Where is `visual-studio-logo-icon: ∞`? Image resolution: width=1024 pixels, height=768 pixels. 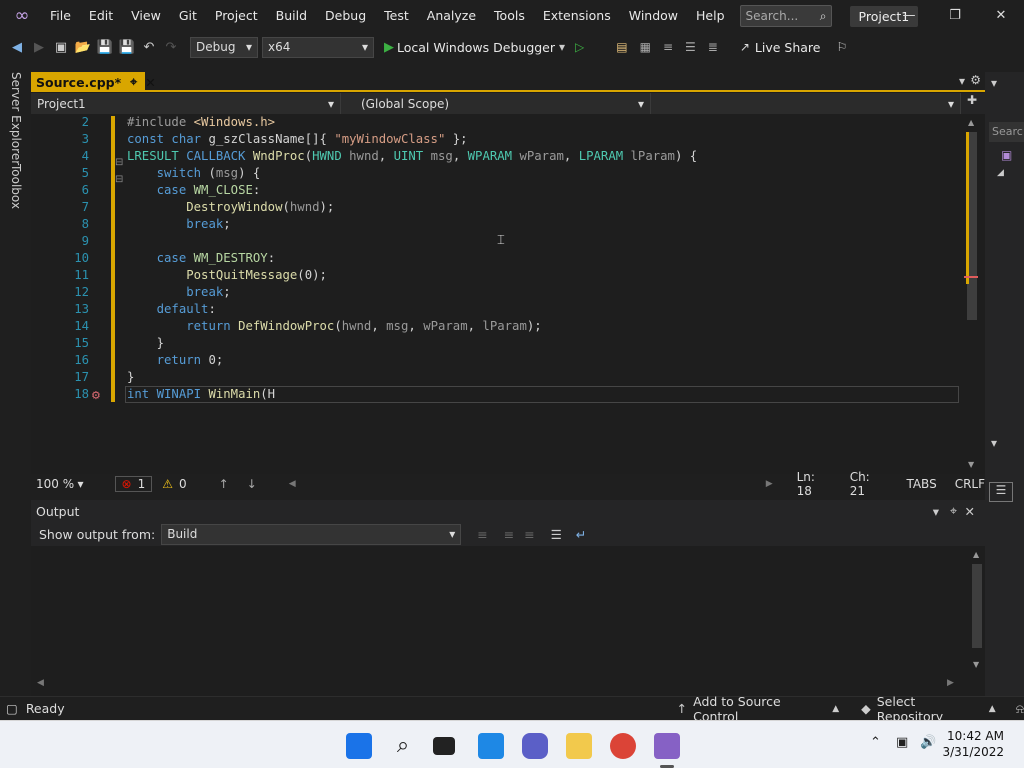 visual-studio-logo-icon: ∞ is located at coordinates (22, 16).